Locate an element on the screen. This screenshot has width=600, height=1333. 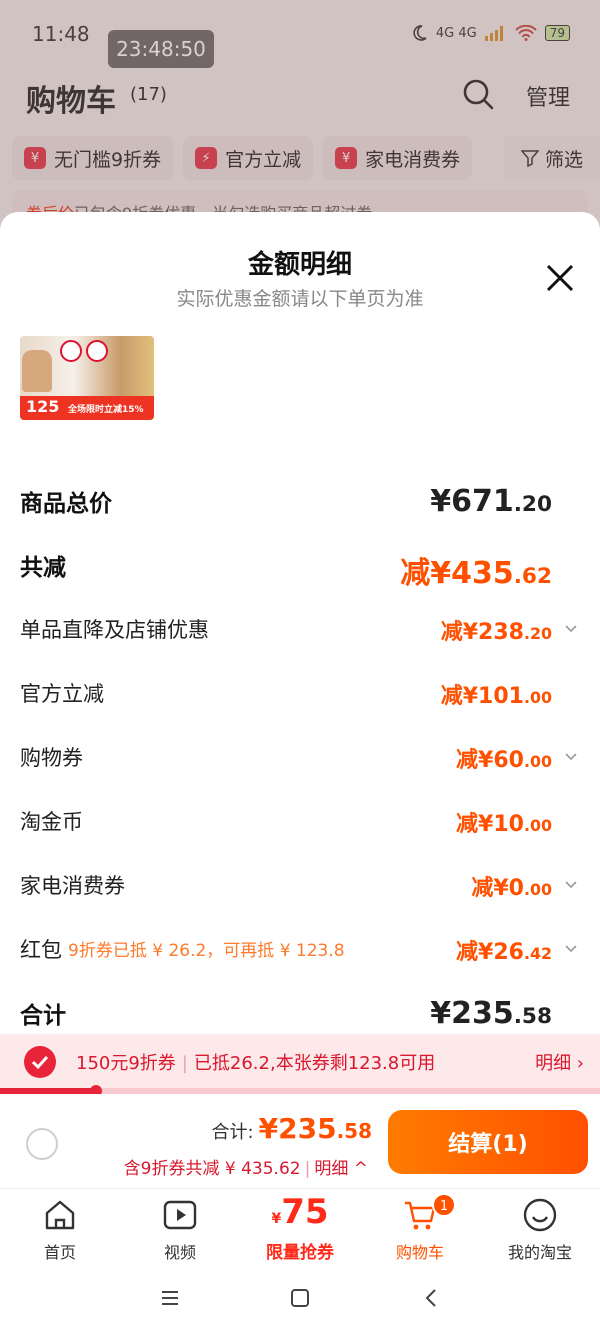
row-total-discount: 共减 减¥435.62 is located at coordinates (300, 569).